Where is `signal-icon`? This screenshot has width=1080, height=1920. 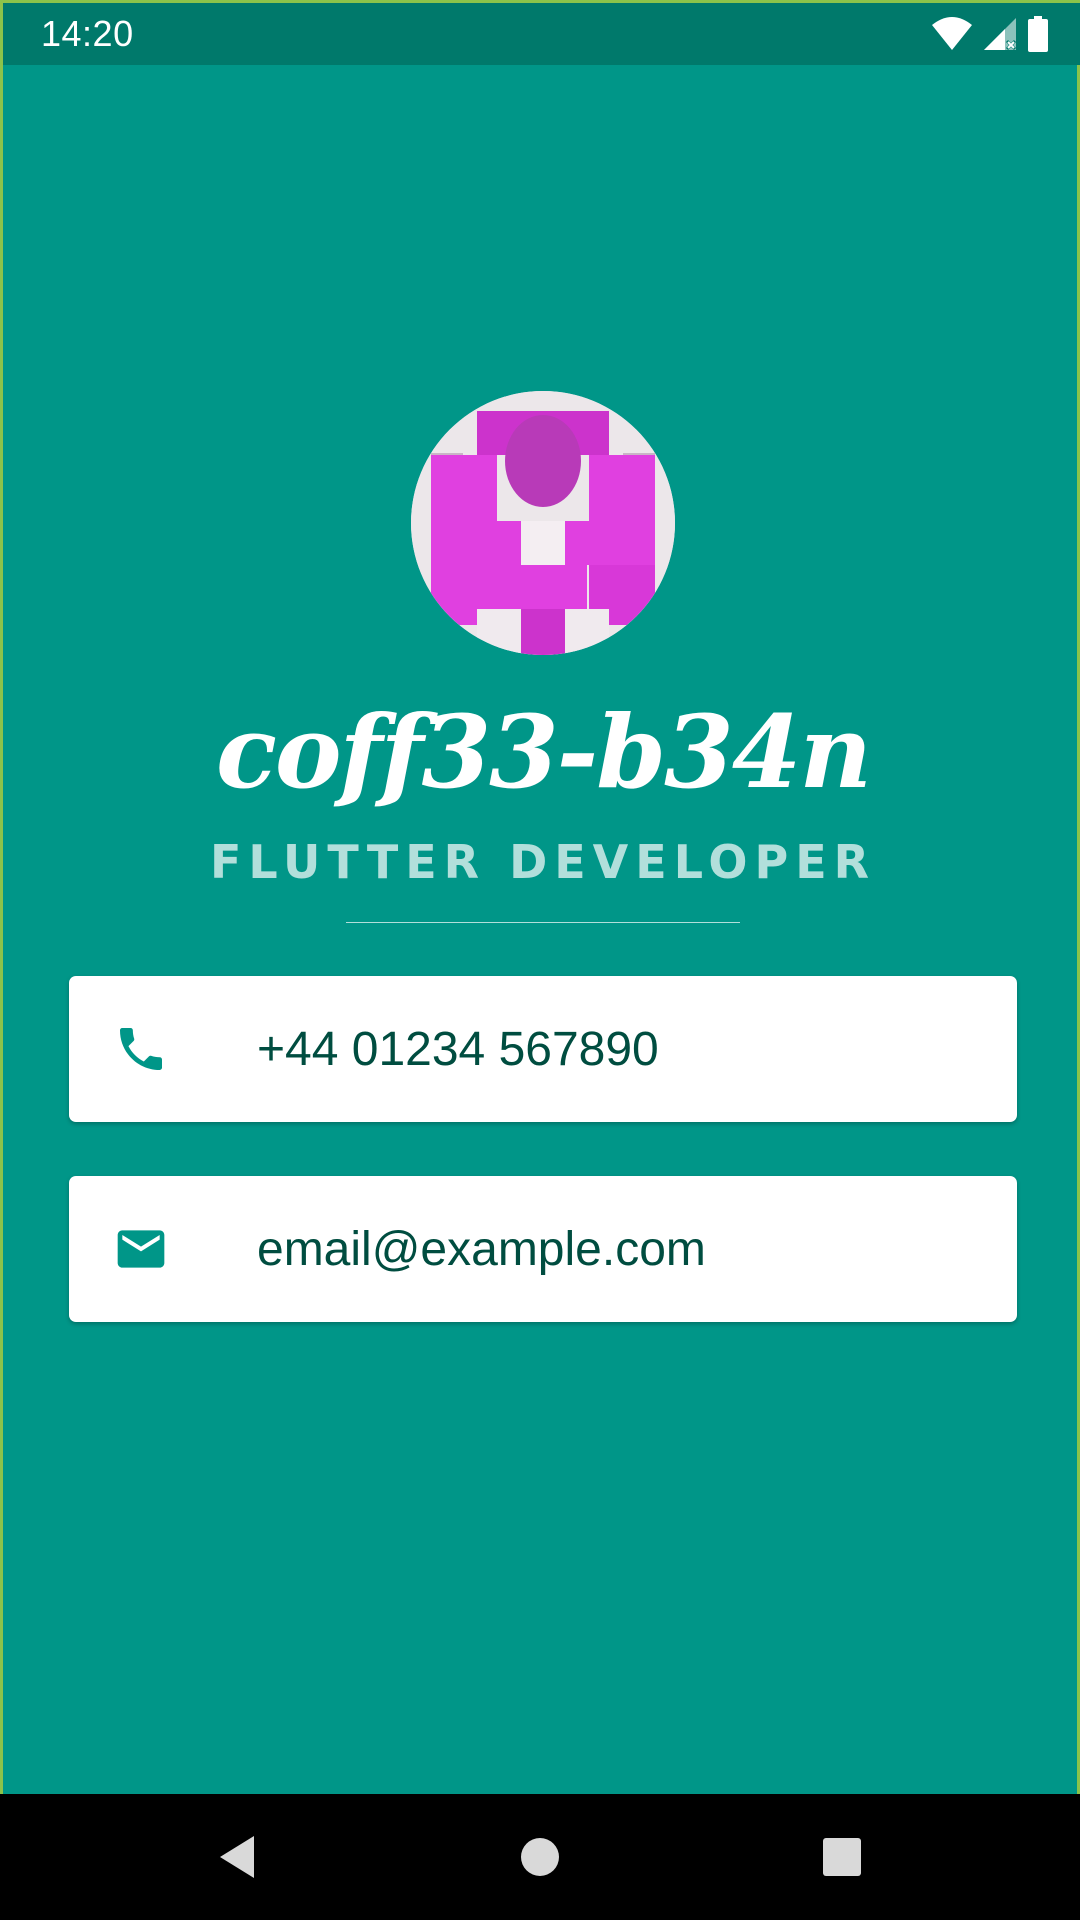
signal-icon is located at coordinates (1000, 34).